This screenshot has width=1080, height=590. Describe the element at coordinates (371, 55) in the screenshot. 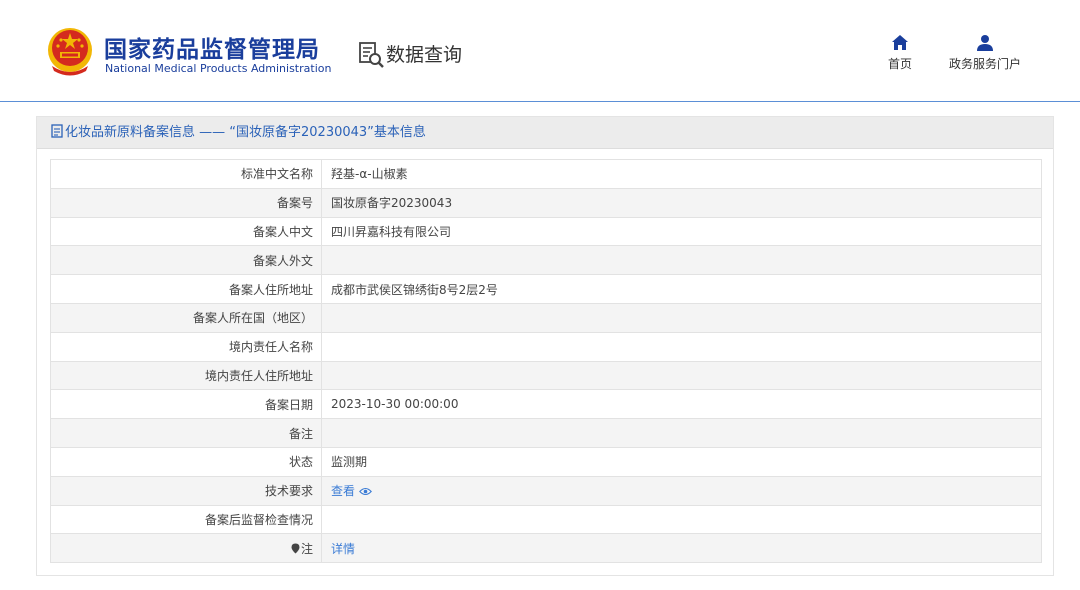

I see `data-query-icon` at that location.